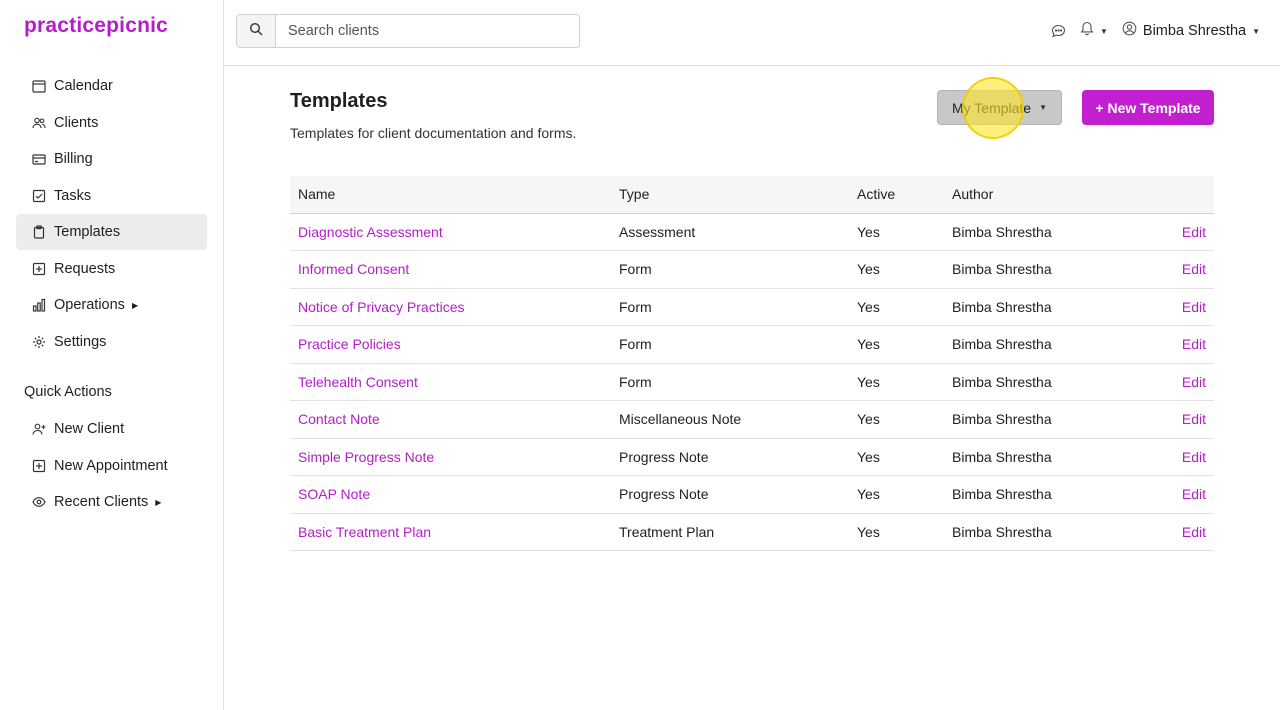 The image size is (1280, 710). What do you see at coordinates (370, 232) in the screenshot?
I see `template-name-link: Diagnostic Assessment` at bounding box center [370, 232].